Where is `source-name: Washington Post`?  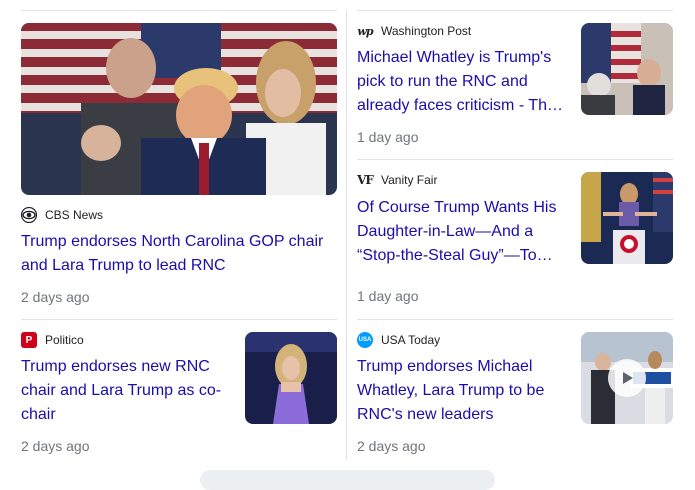
source-name: Washington Post is located at coordinates (426, 31).